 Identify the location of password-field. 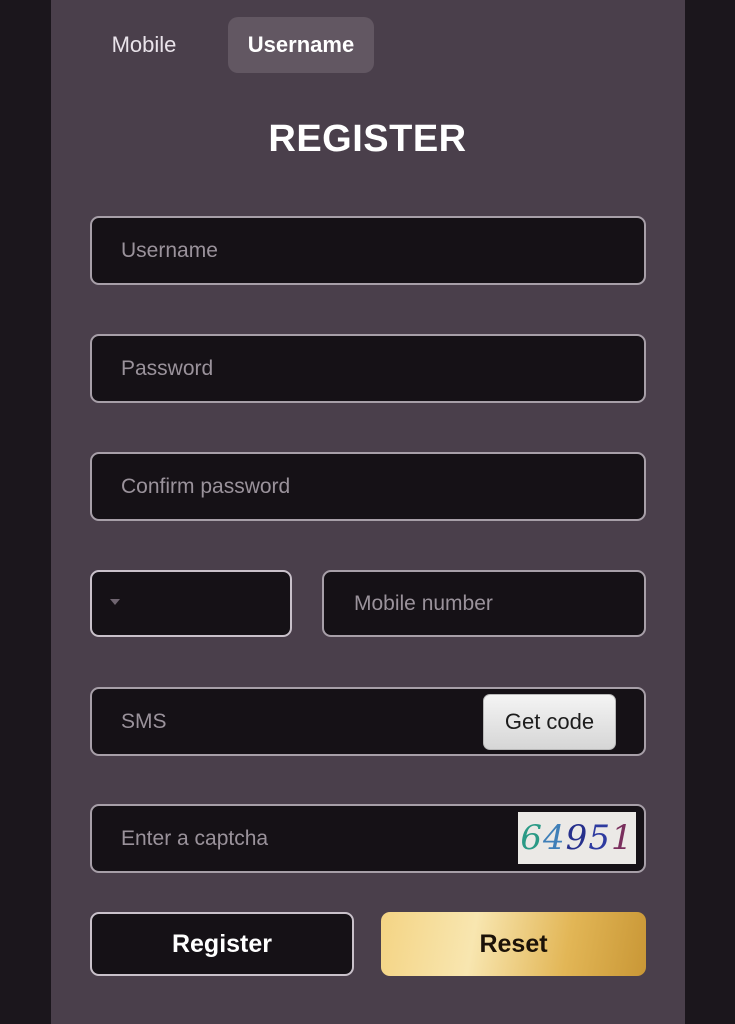
(368, 368).